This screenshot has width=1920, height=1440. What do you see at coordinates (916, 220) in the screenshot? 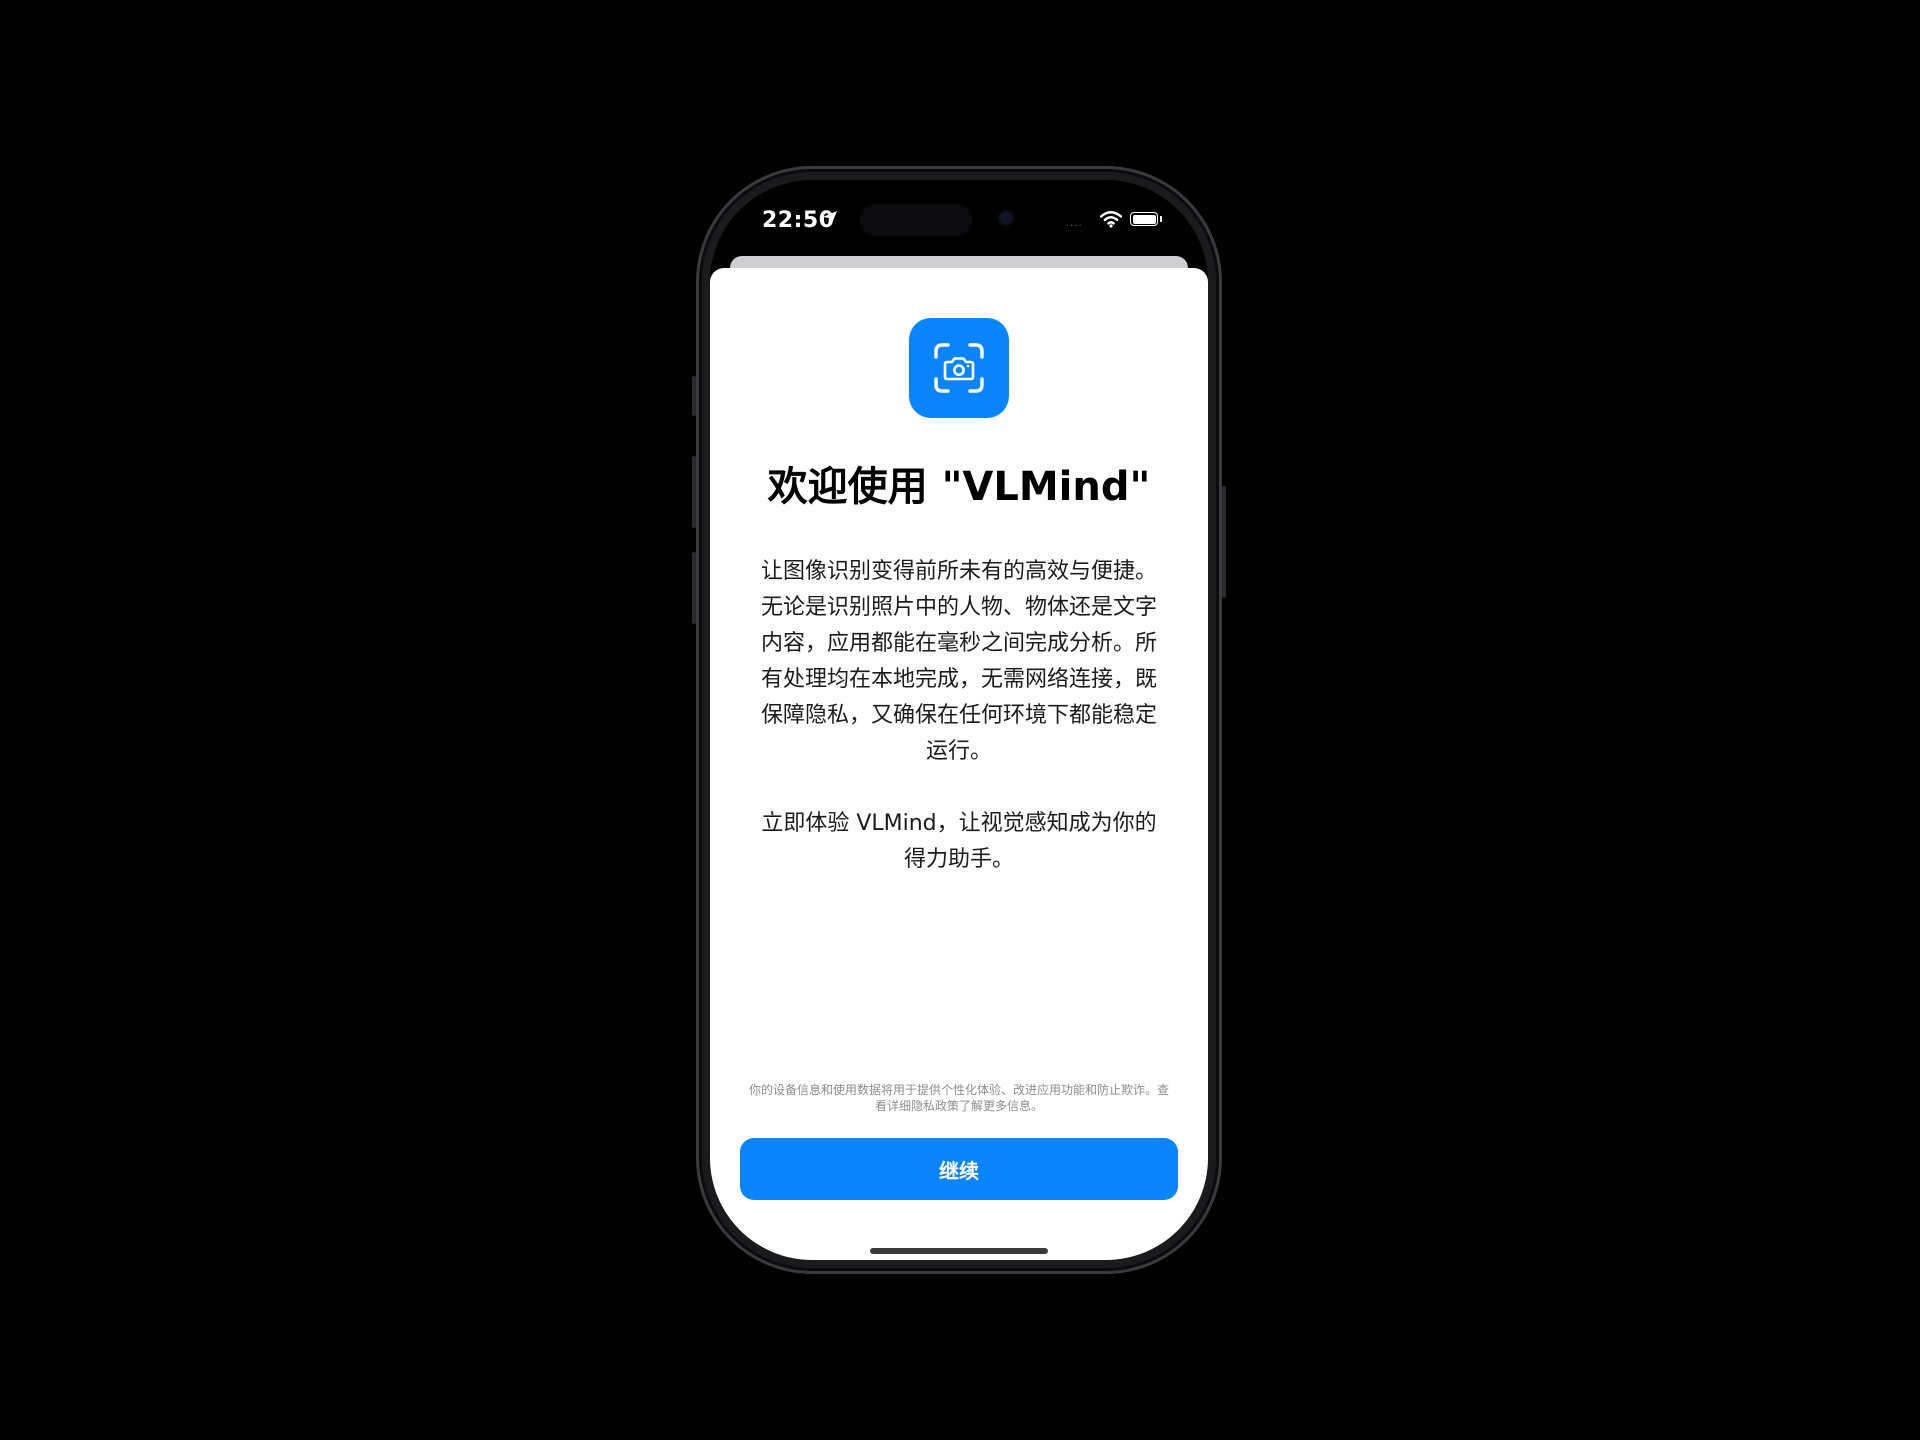
I see `dynamic-island` at bounding box center [916, 220].